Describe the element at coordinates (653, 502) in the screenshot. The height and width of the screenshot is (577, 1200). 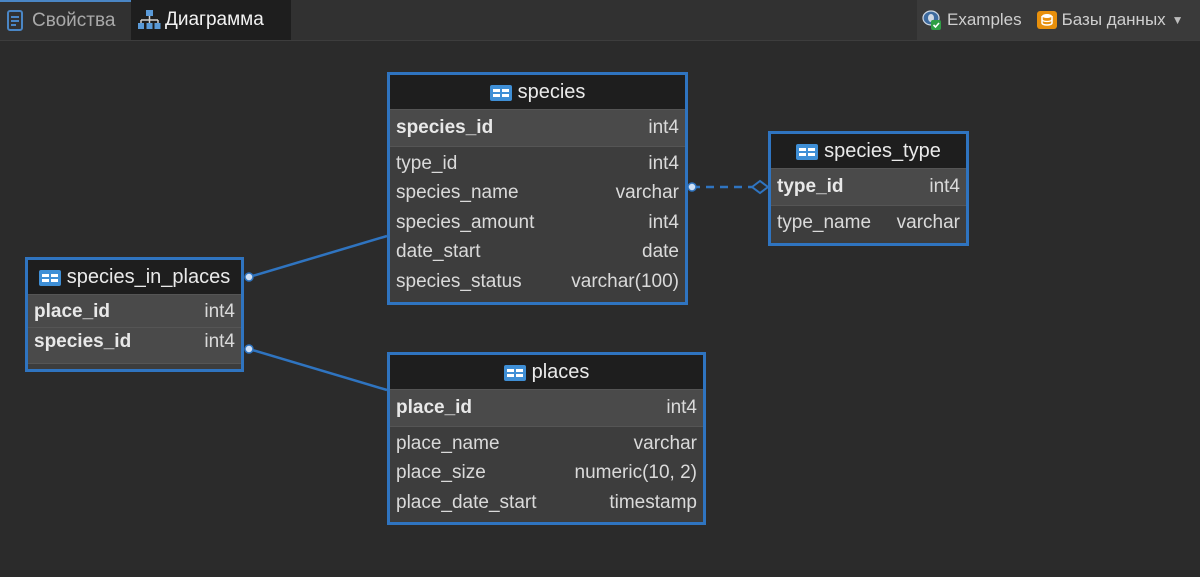
I see `column-type: timestamp` at that location.